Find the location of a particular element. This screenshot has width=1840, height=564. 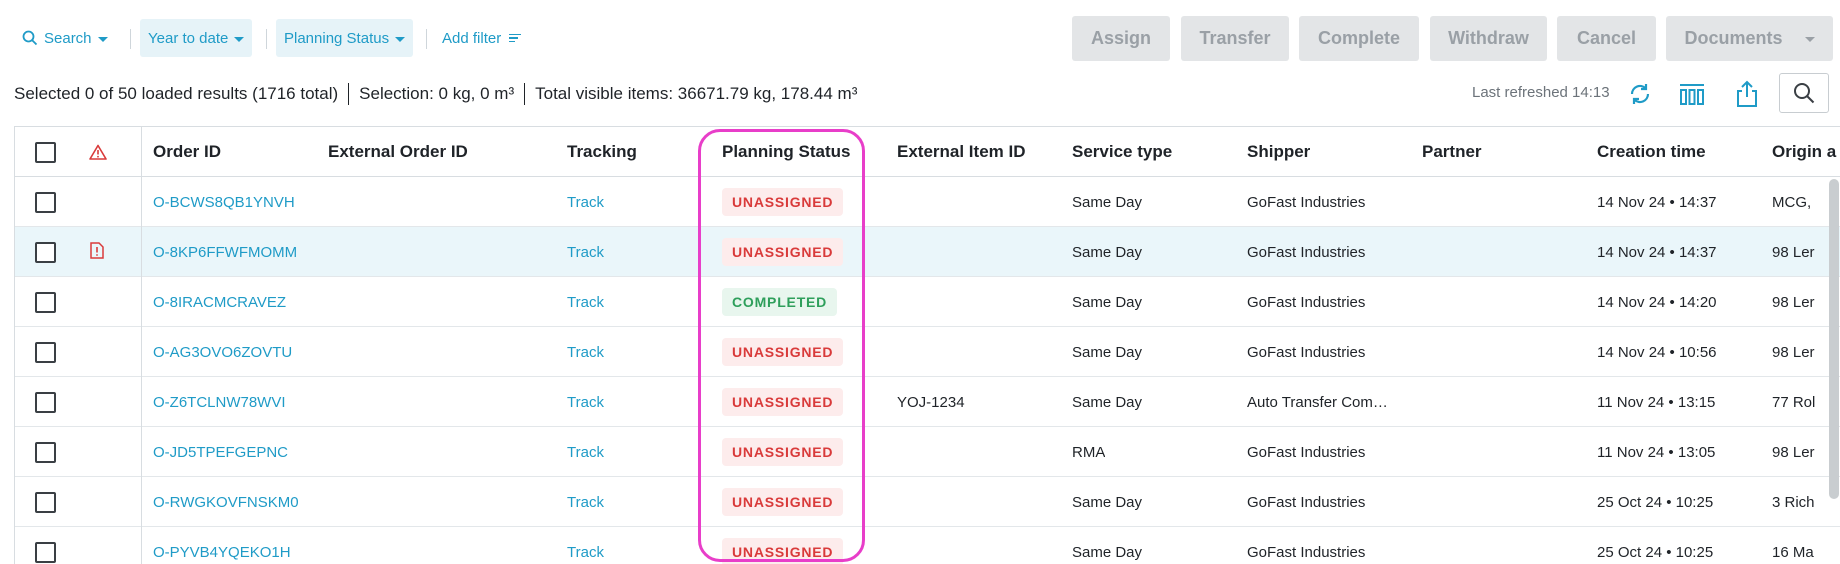

header-service-type: Service type is located at coordinates (1122, 152).